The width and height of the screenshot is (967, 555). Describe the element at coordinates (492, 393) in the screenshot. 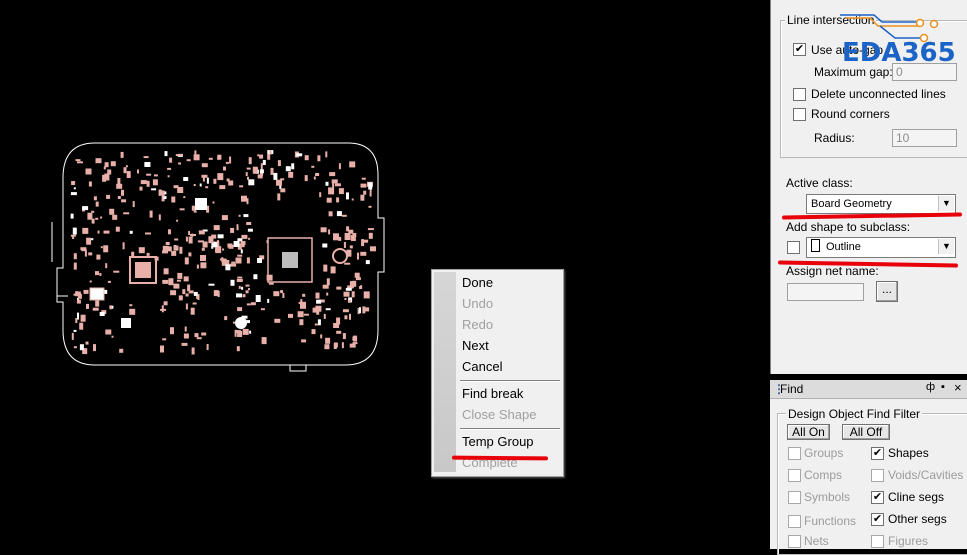

I see `menu-item-find-break: Find break` at that location.